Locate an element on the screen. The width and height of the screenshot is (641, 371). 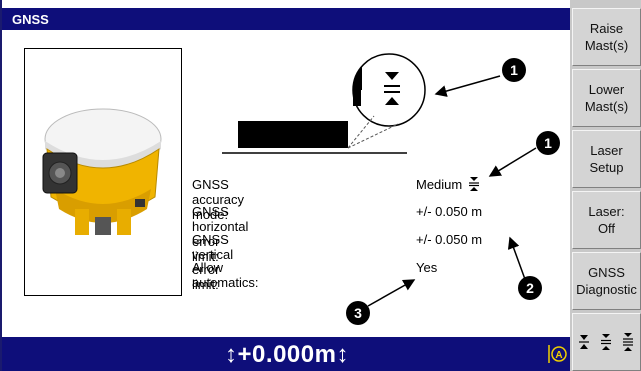
gnss-receiver-icon is located at coordinates (102, 171).